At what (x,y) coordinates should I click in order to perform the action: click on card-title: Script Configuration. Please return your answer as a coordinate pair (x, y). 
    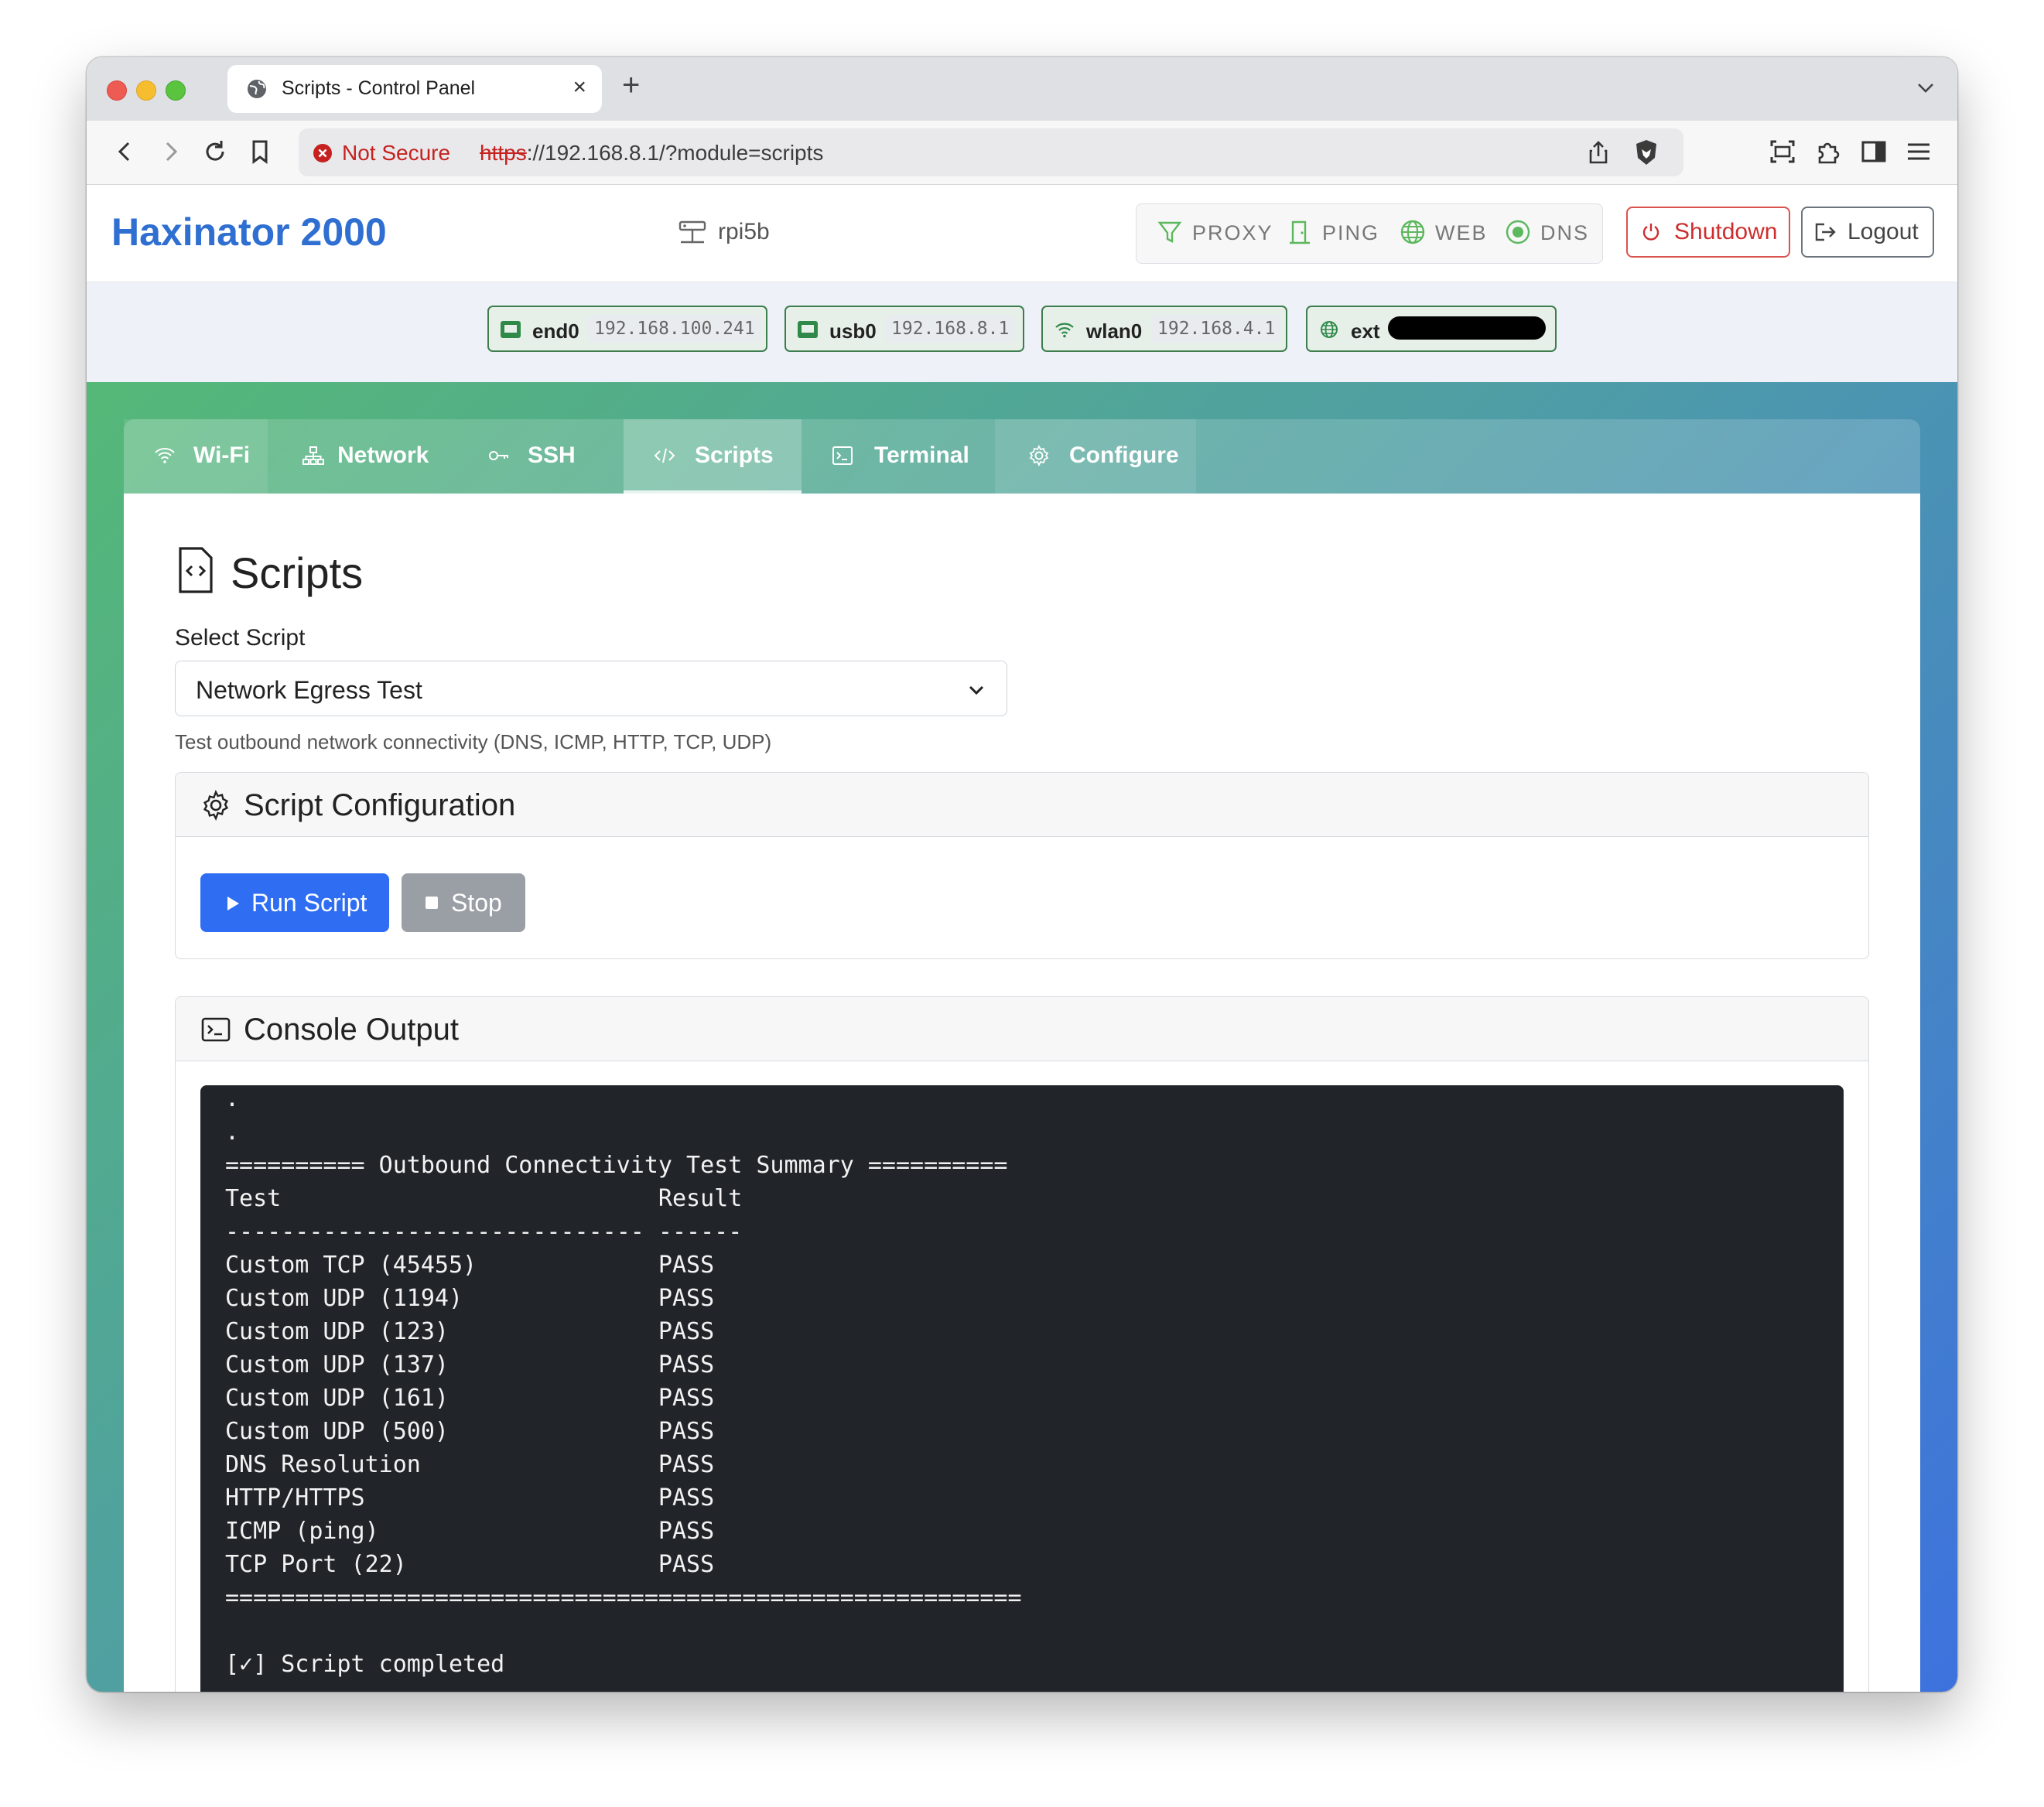
    Looking at the image, I should click on (380, 805).